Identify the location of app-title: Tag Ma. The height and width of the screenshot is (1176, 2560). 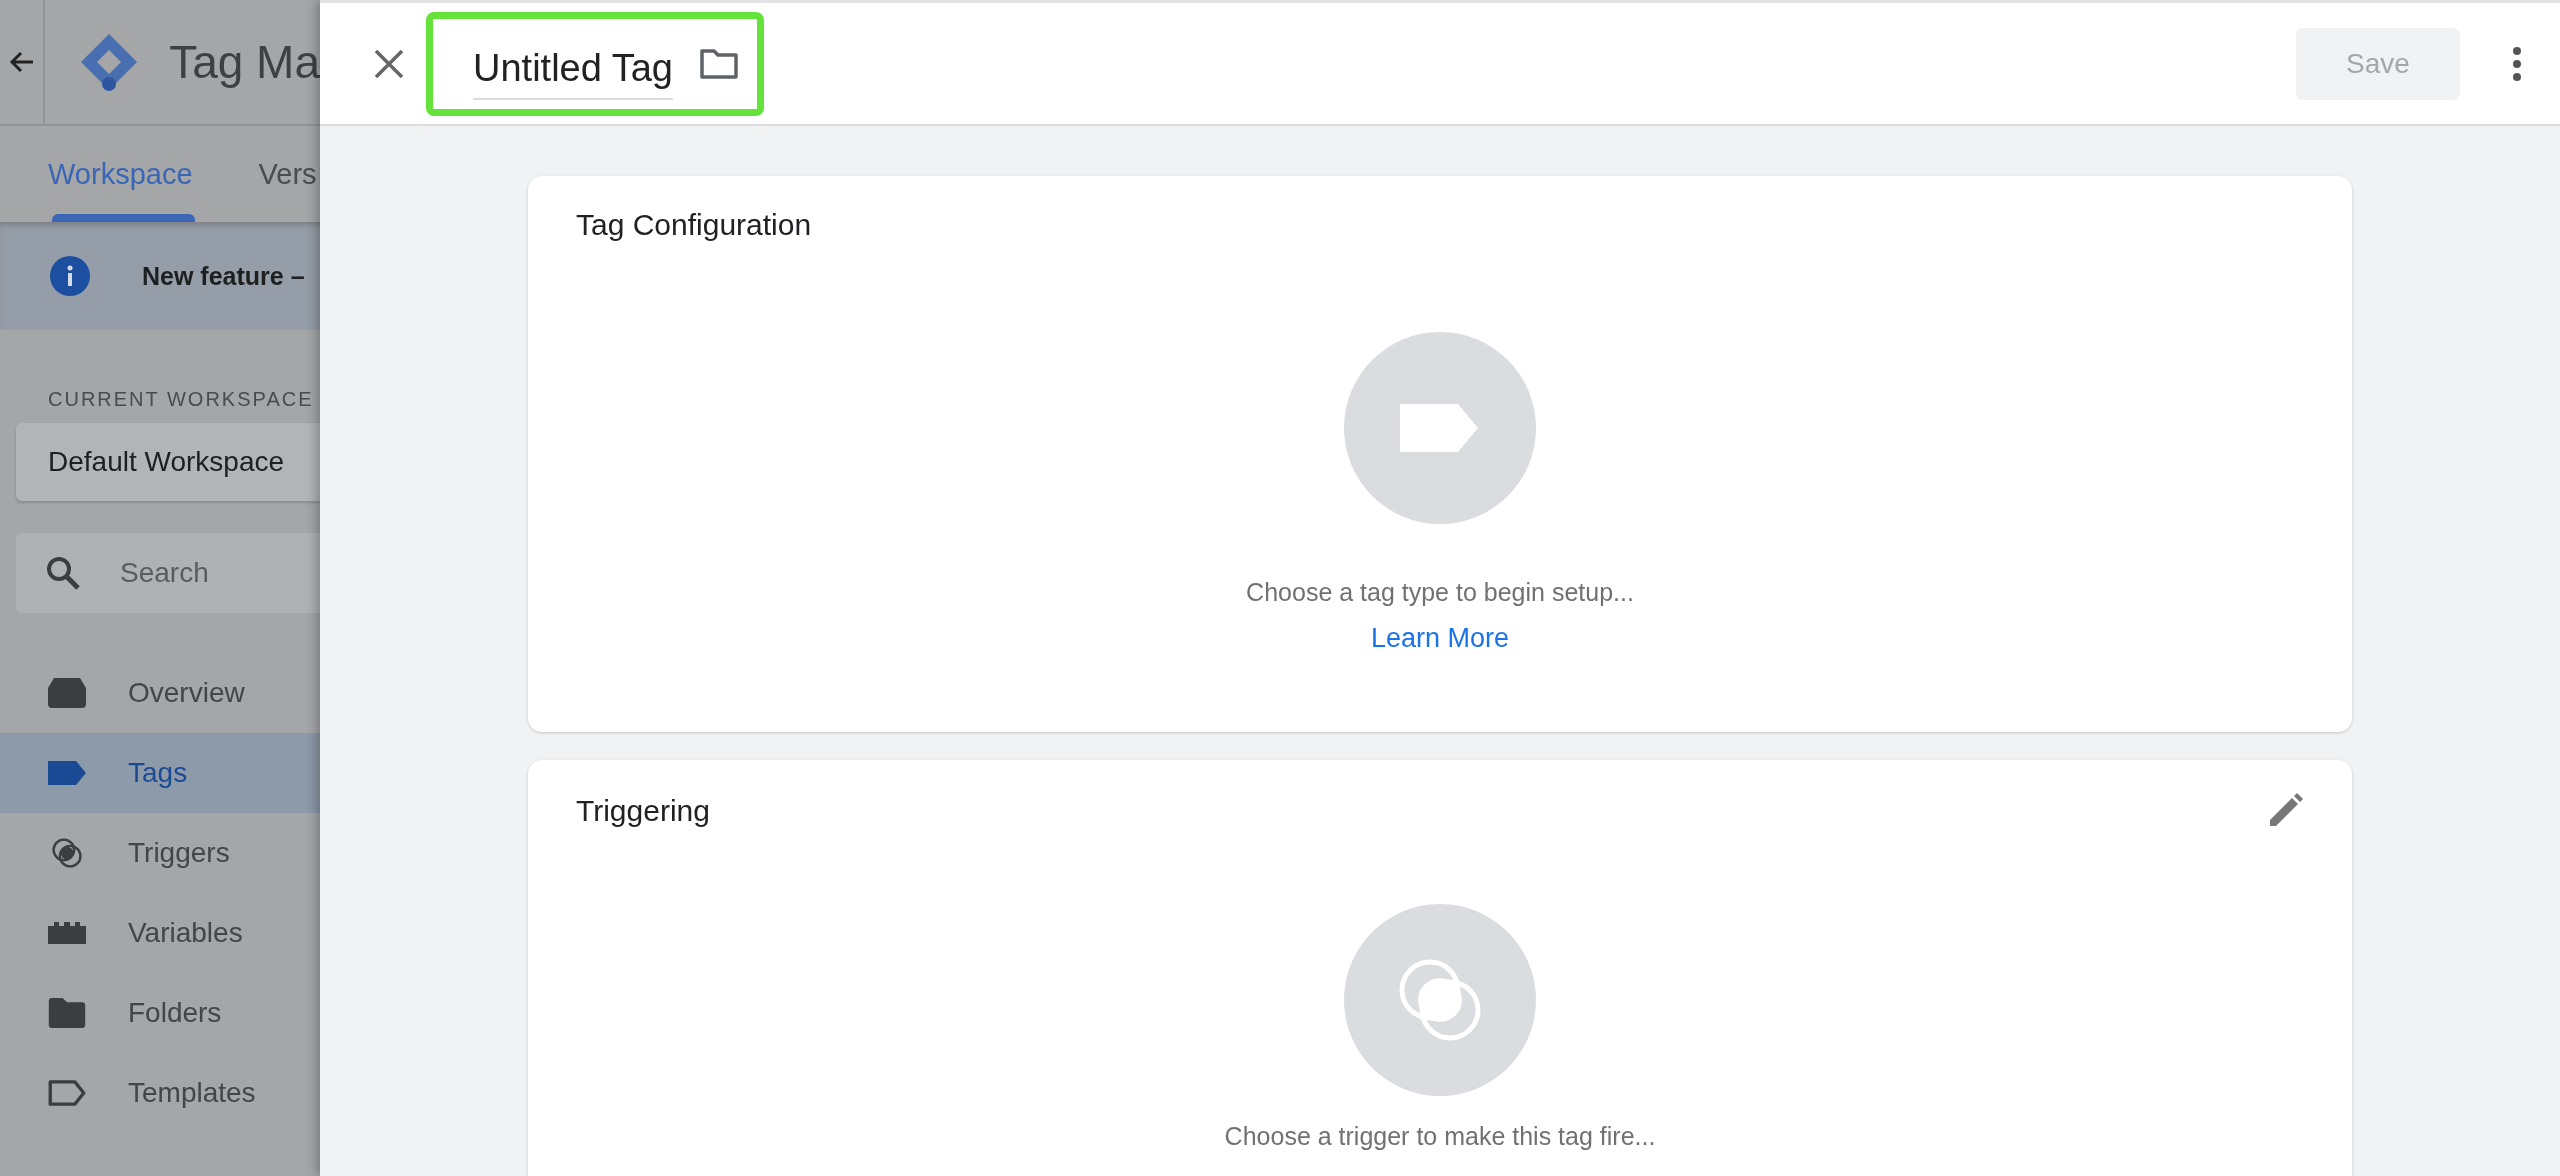
(244, 62).